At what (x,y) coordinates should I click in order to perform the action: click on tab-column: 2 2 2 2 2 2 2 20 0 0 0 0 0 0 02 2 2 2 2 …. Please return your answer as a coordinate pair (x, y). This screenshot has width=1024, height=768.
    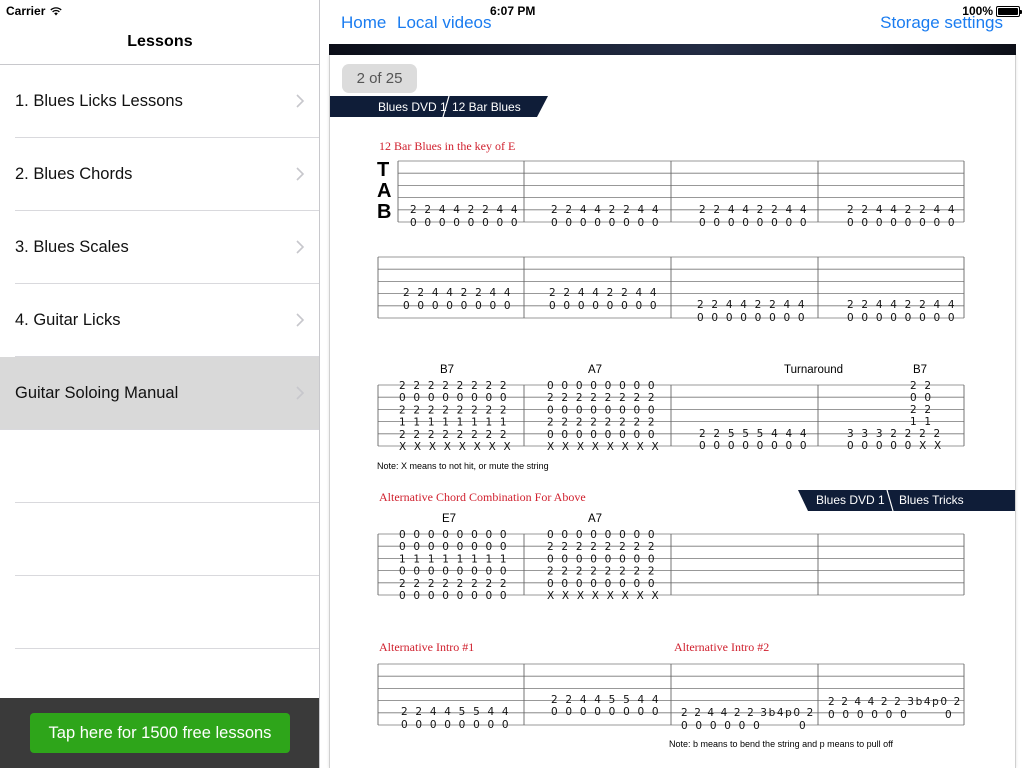
    Looking at the image, I should click on (456, 416).